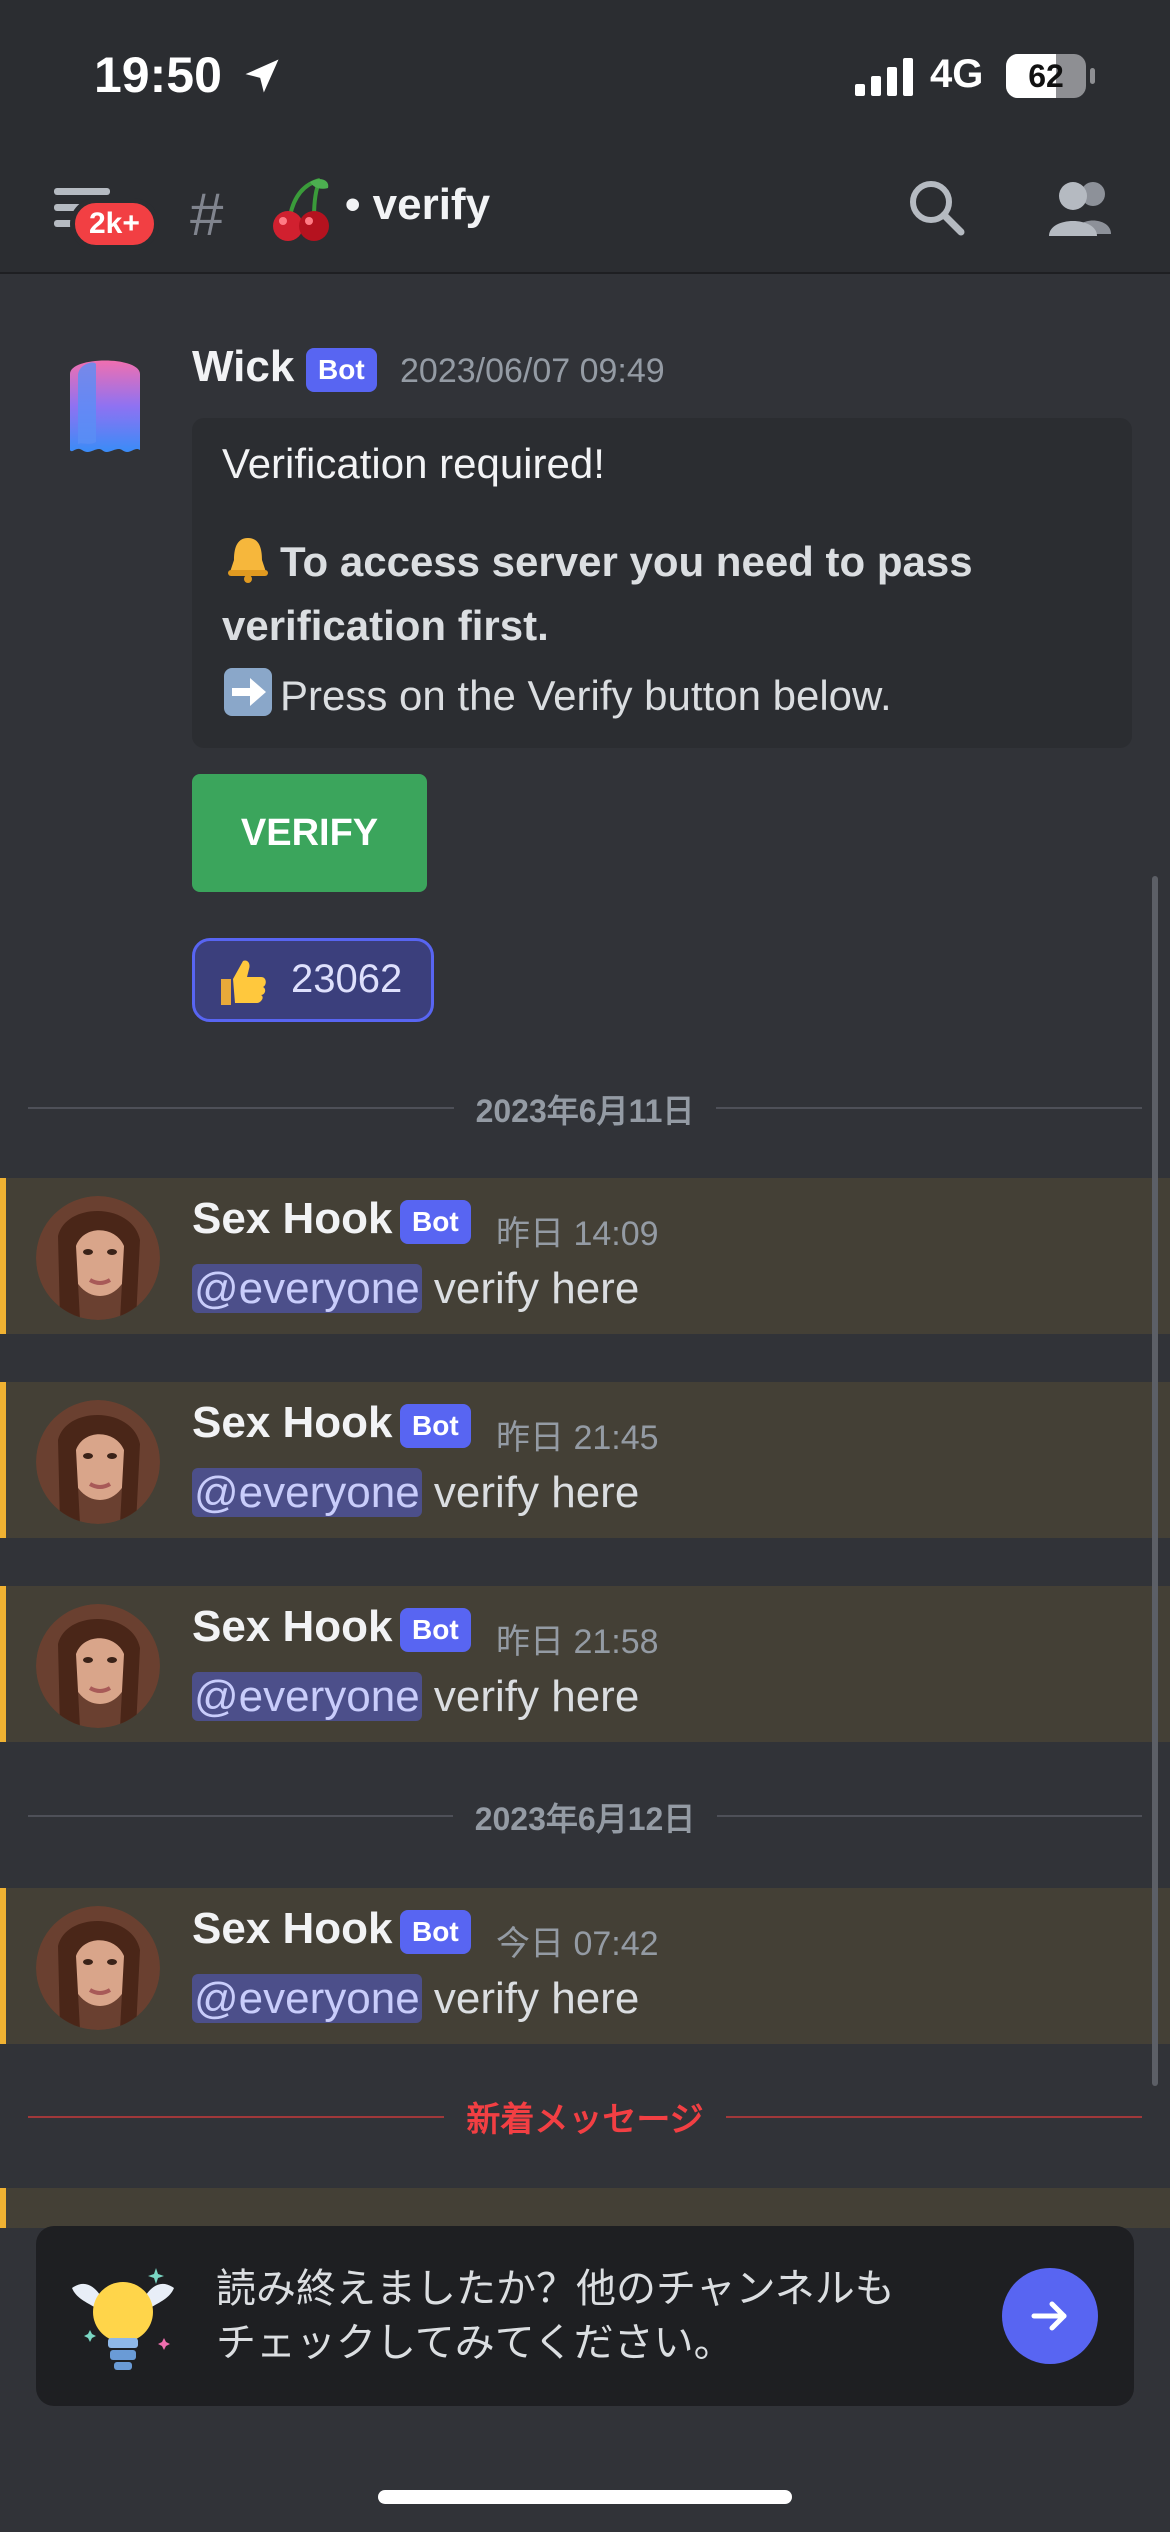  What do you see at coordinates (585, 1111) in the screenshot?
I see `date-label: 2023年6月11日` at bounding box center [585, 1111].